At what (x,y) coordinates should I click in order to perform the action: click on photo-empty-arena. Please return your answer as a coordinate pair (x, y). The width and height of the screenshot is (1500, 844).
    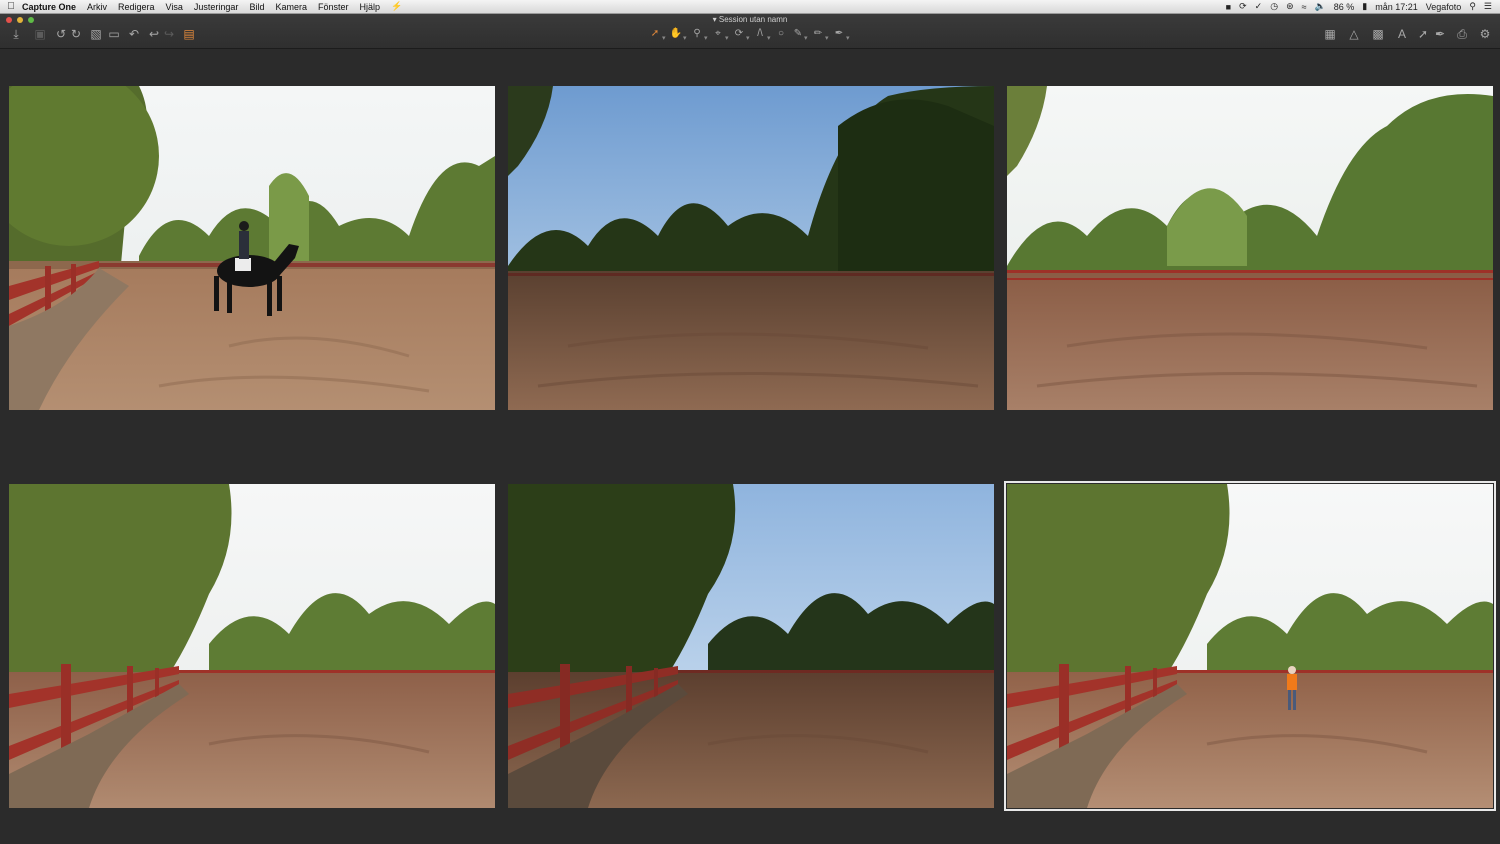
    Looking at the image, I should click on (1250, 248).